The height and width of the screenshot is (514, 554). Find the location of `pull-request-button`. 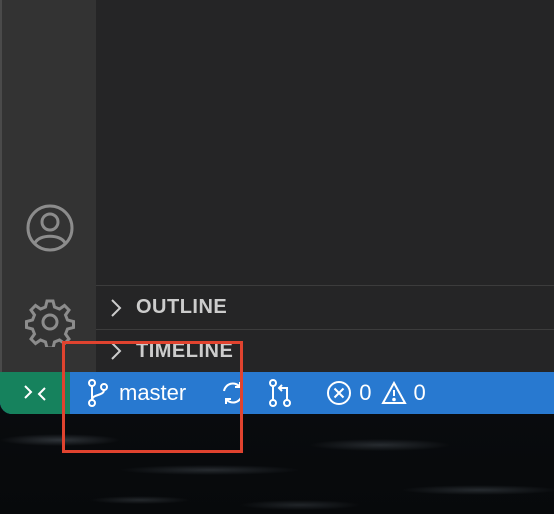

pull-request-button is located at coordinates (280, 393).